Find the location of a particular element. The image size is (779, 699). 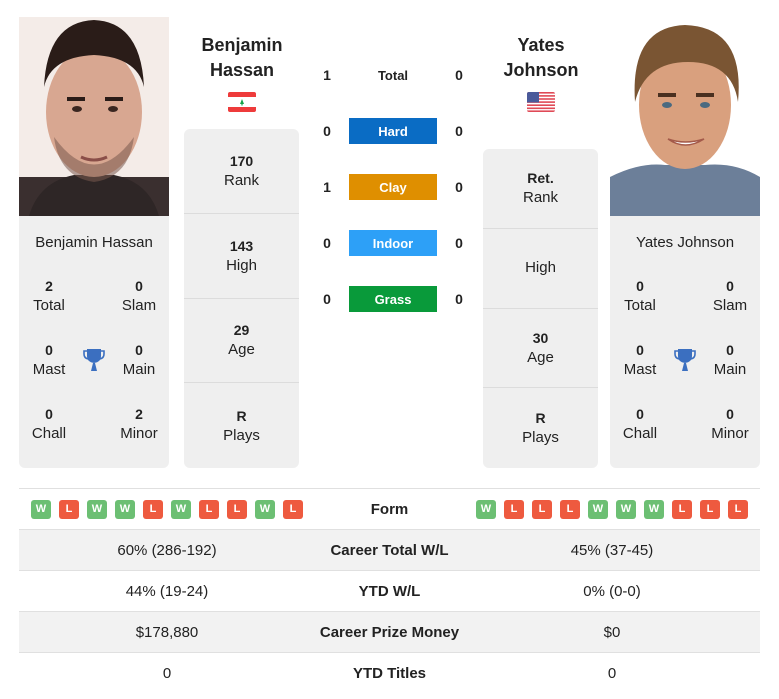

h2h-hard-row: 0 Hard 0 is located at coordinates (393, 131).